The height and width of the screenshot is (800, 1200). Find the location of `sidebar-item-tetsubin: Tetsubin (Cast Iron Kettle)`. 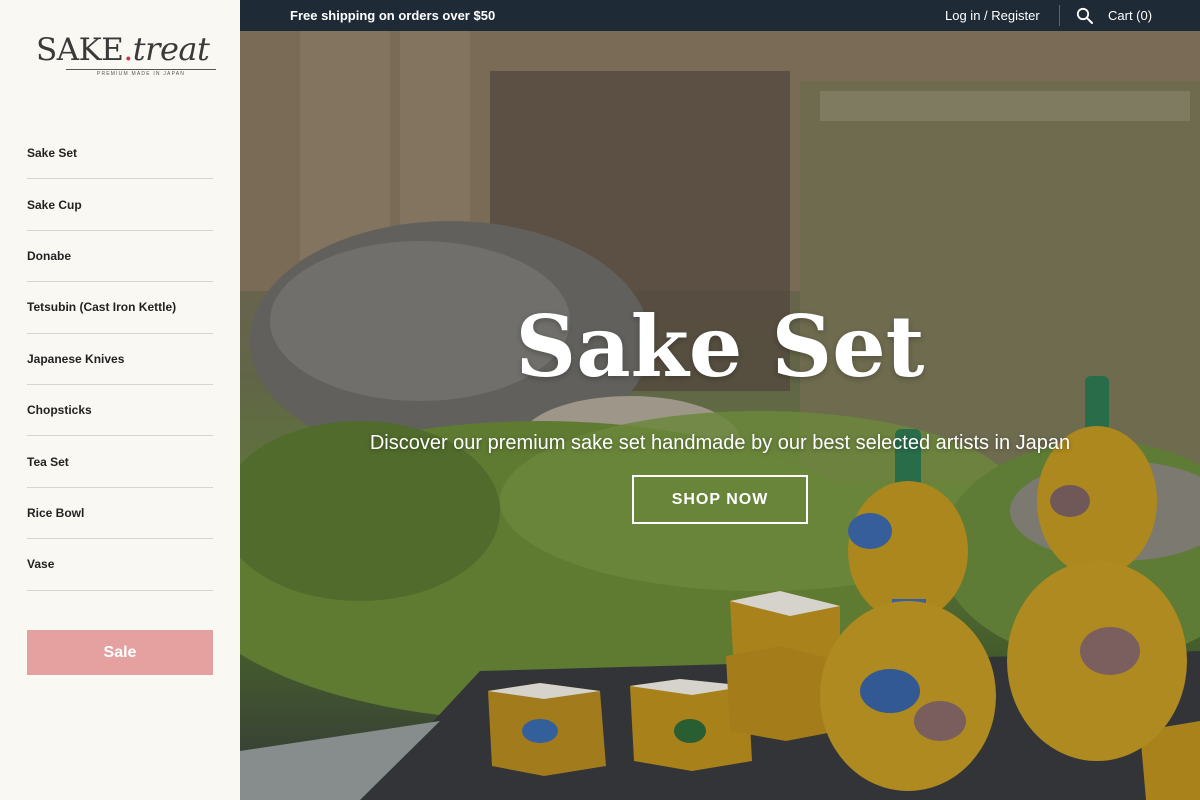

sidebar-item-tetsubin: Tetsubin (Cast Iron Kettle) is located at coordinates (120, 308).